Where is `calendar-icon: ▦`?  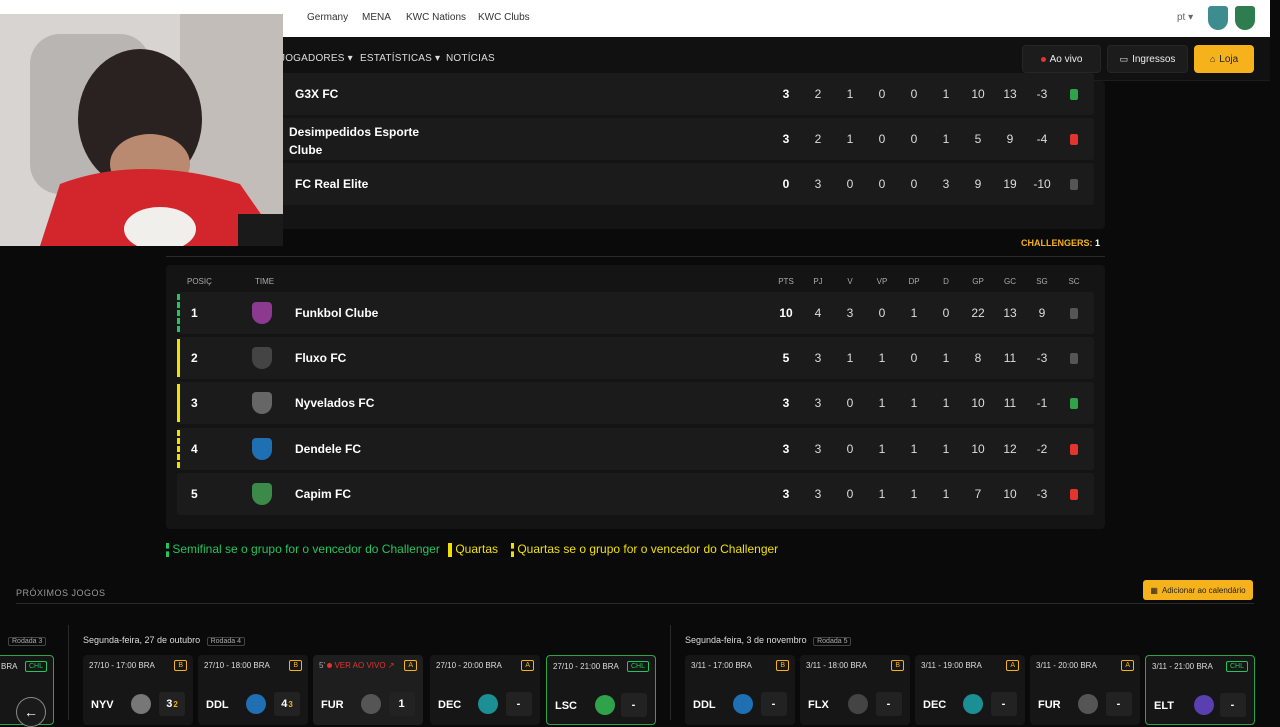 calendar-icon: ▦ is located at coordinates (1154, 590).